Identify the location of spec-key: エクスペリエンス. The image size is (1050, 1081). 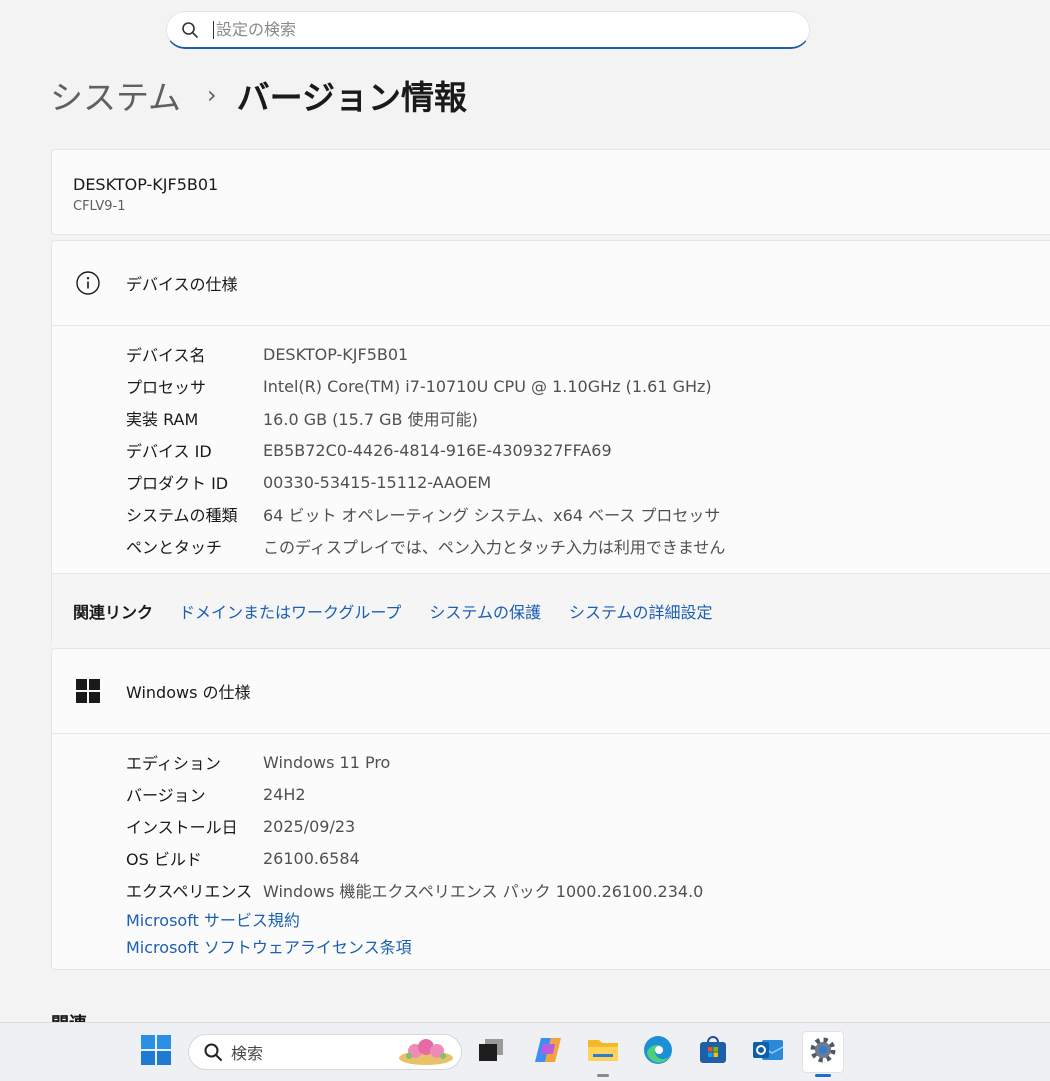
(189, 891).